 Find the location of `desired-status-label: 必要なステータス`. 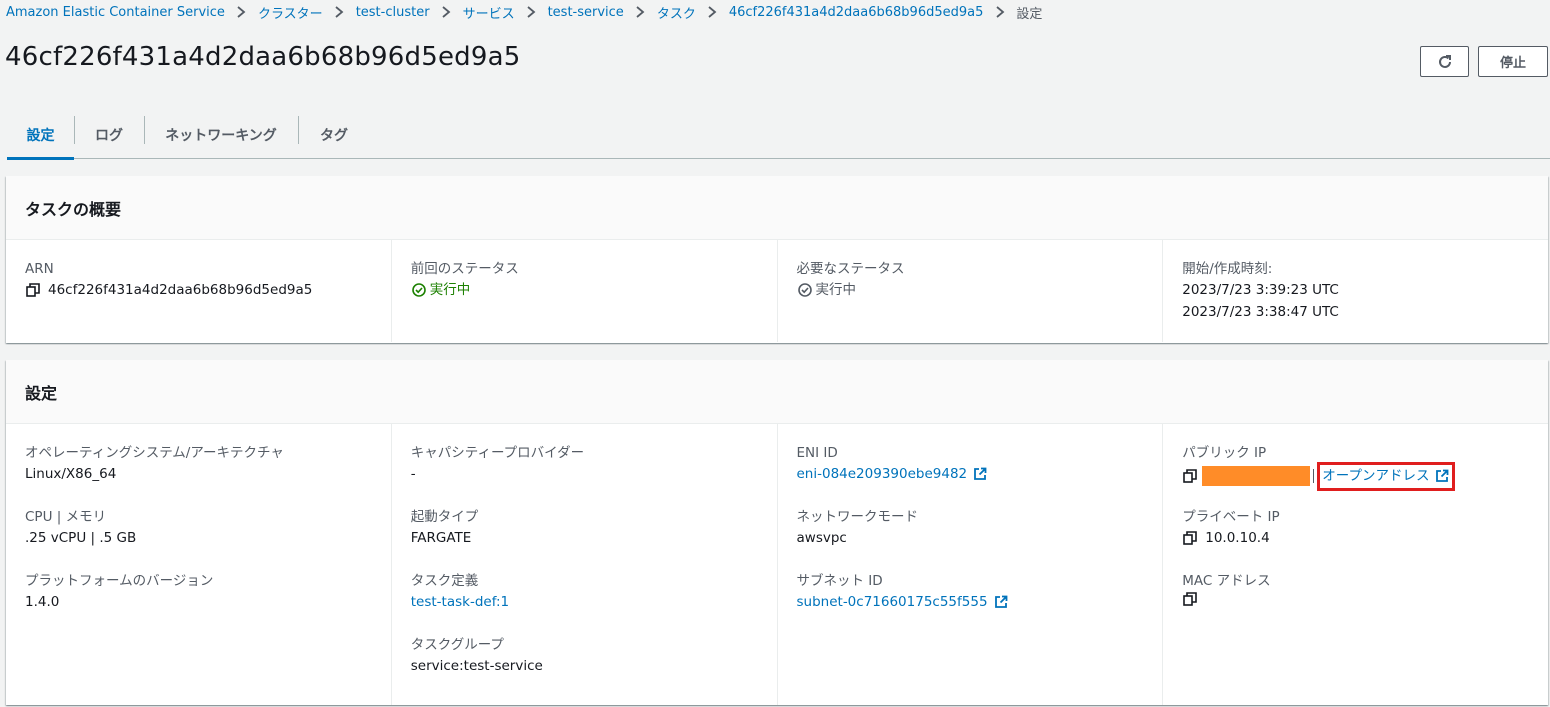

desired-status-label: 必要なステータス is located at coordinates (850, 269).